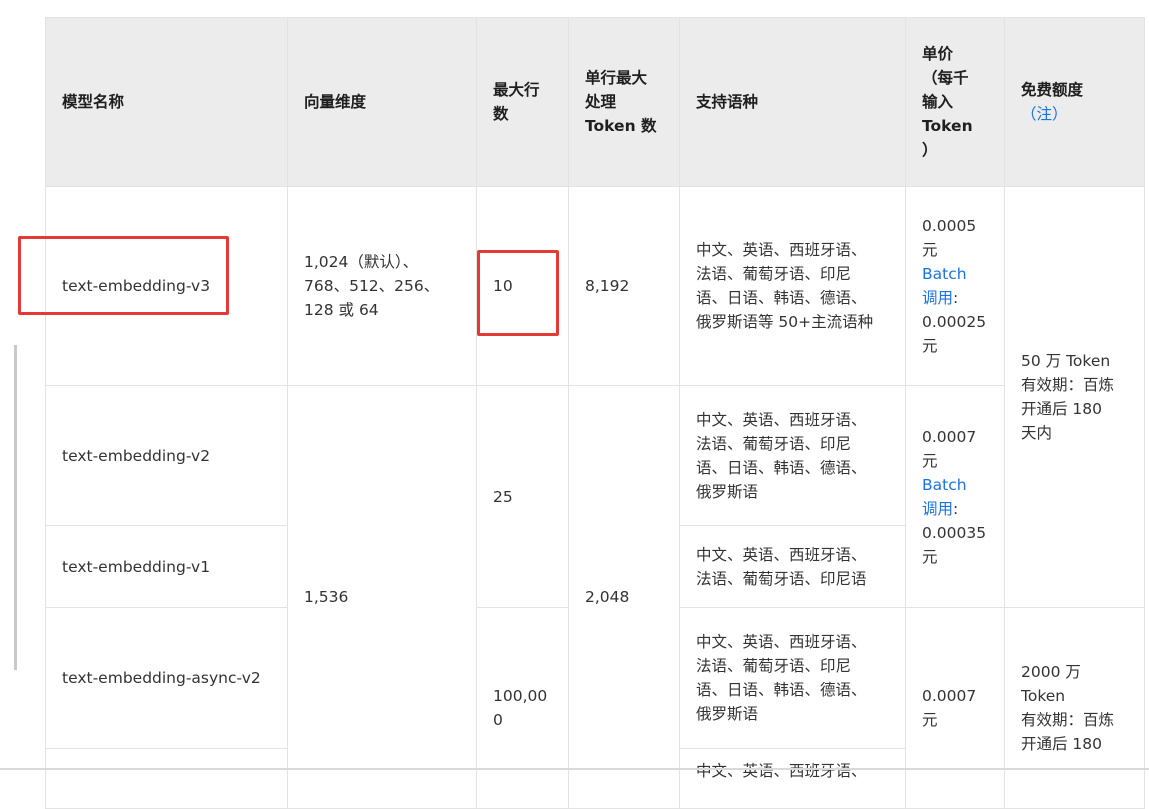  Describe the element at coordinates (1068, 397) in the screenshot. I see `free-quota-text: 50 万 Token 有效期：百炼 开通后 180 天内` at that location.